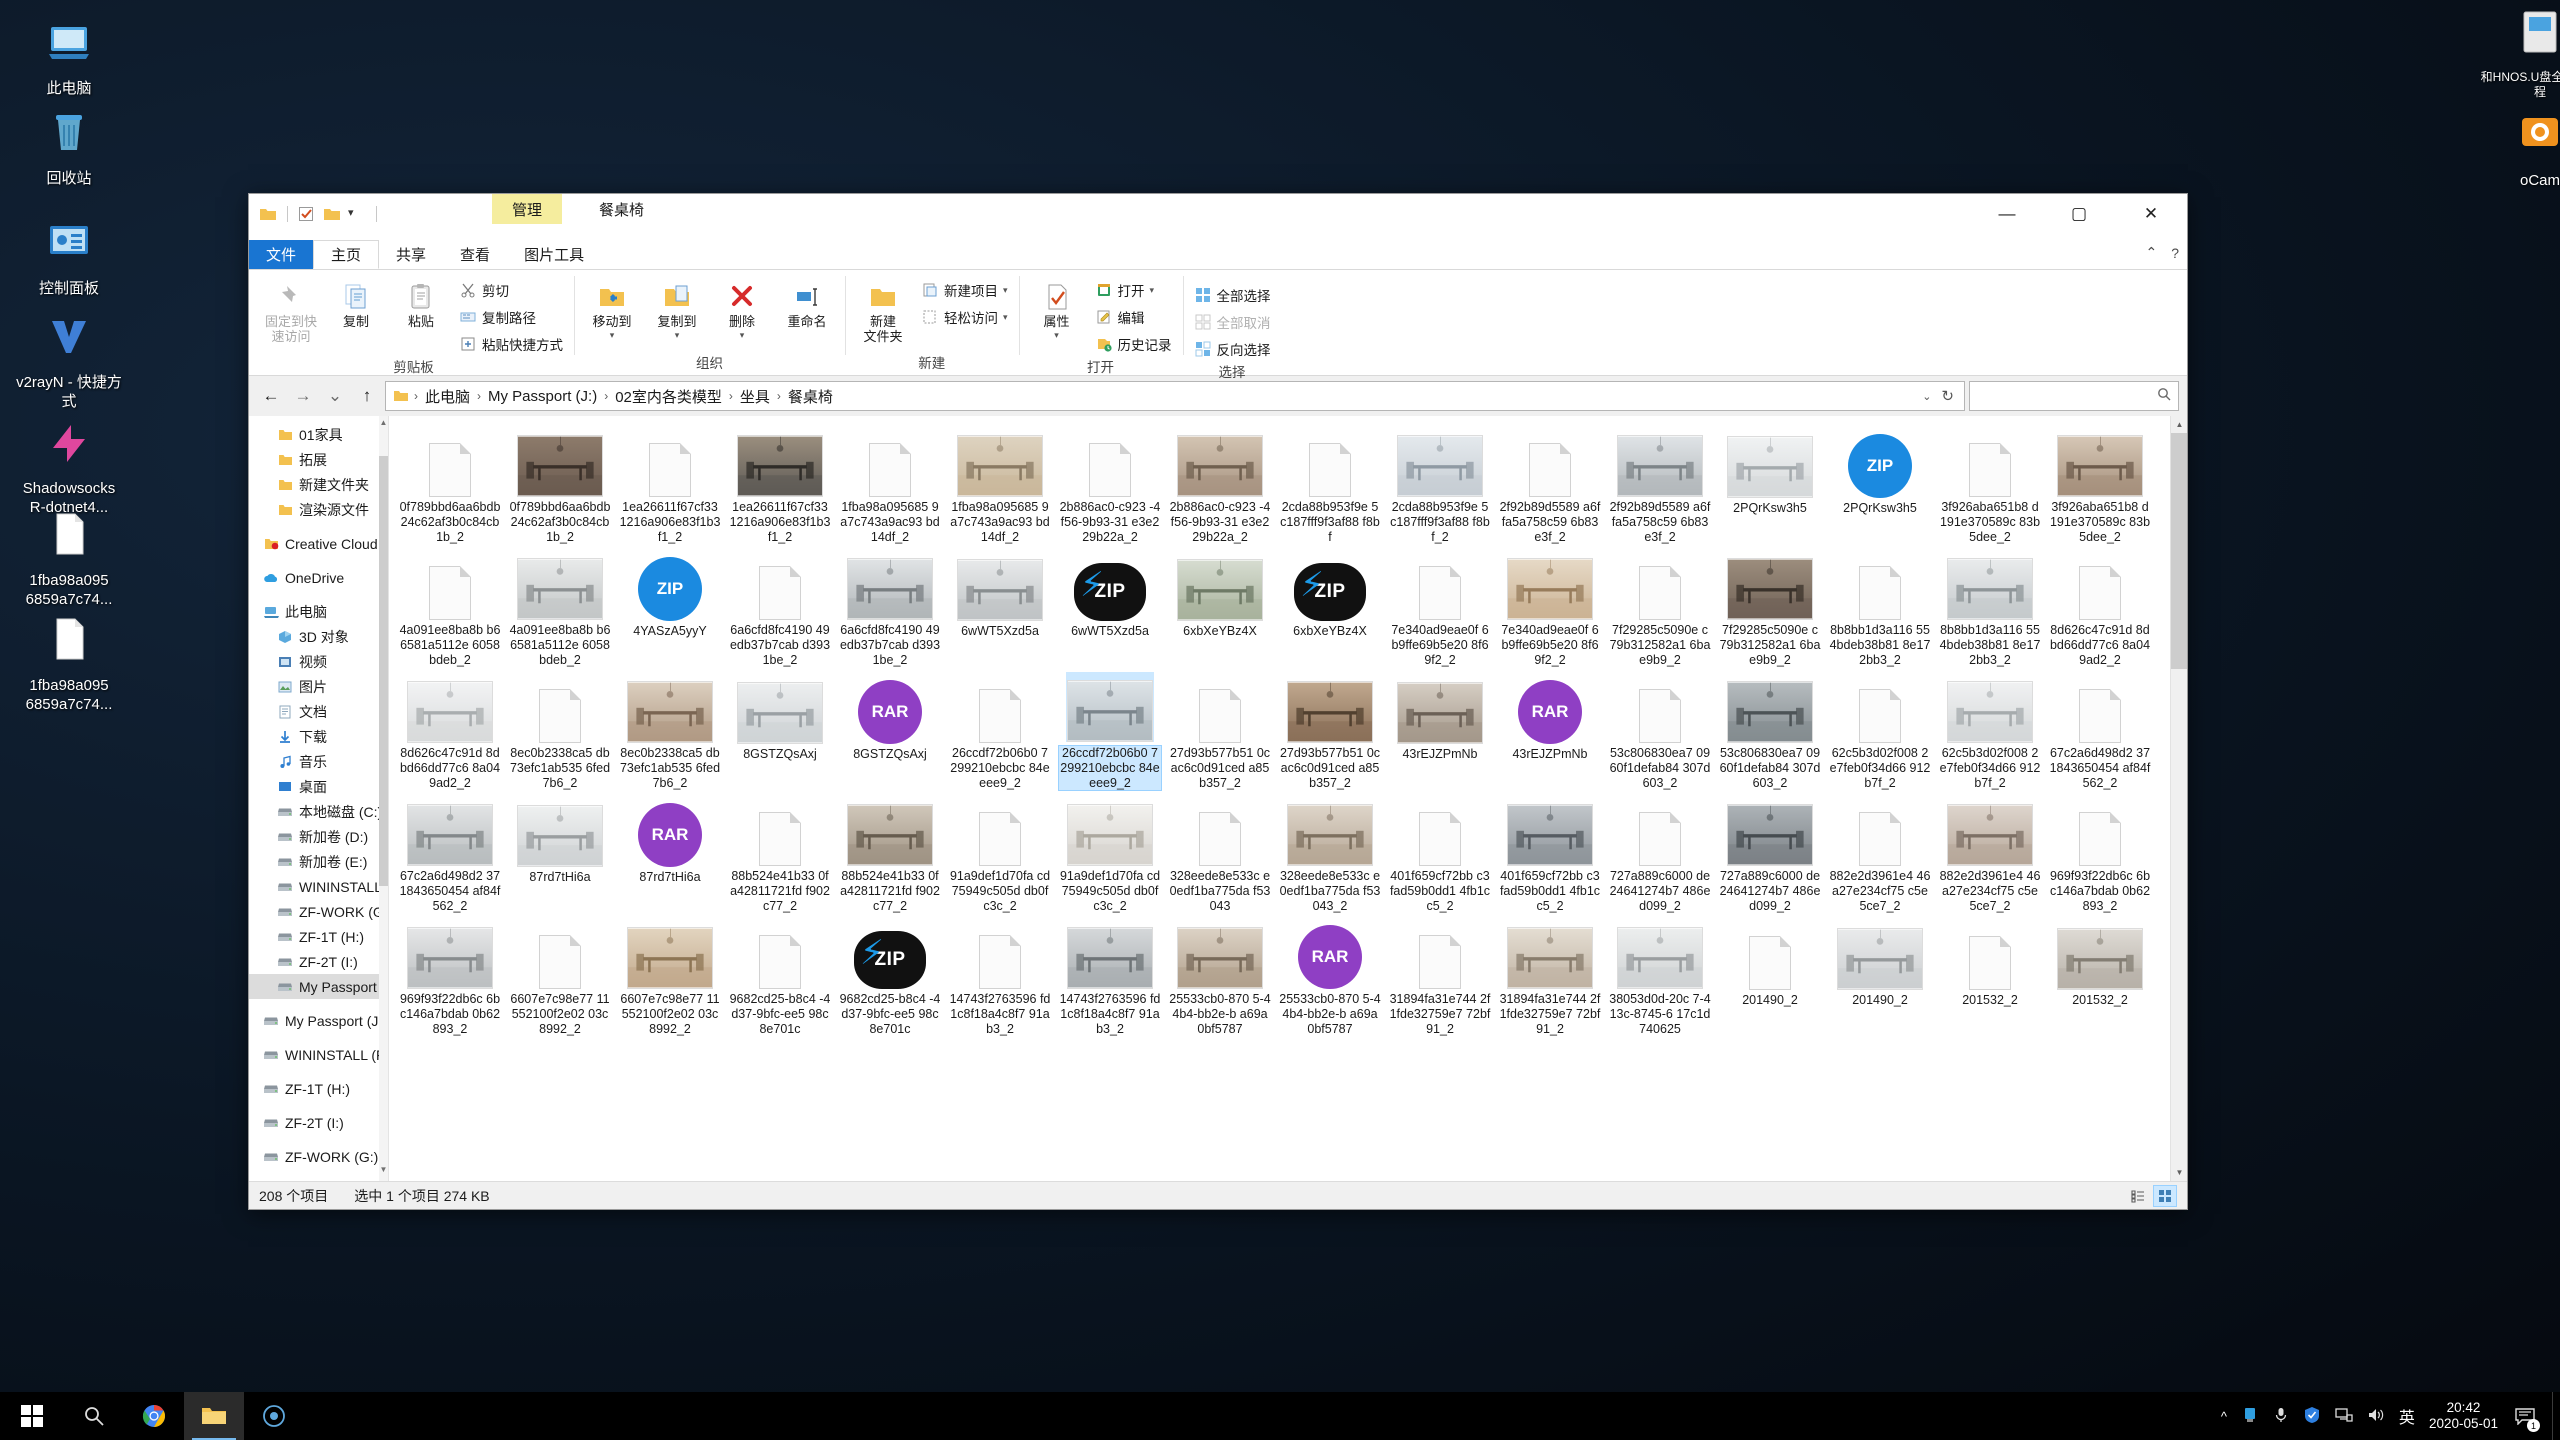 The image size is (2560, 1440). What do you see at coordinates (2178, 798) in the screenshot?
I see `content-scrollbar: ▲ ▼` at bounding box center [2178, 798].